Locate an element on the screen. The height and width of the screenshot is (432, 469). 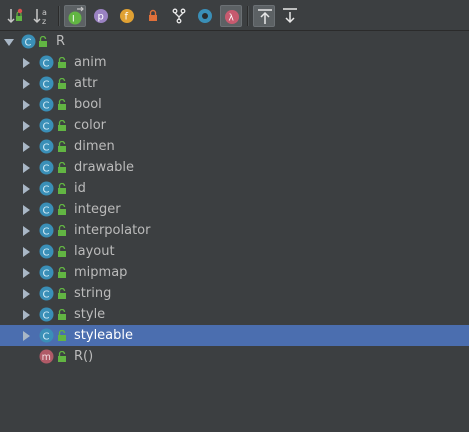
tree-node-integer: C integer is located at coordinates (234, 209).